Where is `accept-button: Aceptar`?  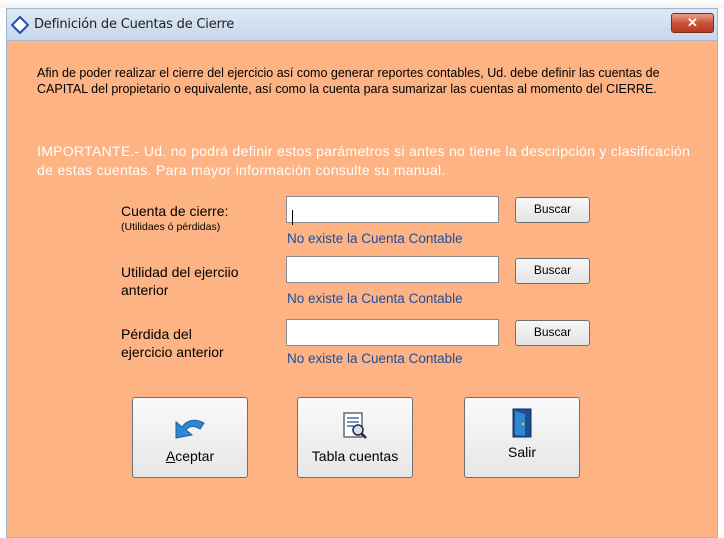
accept-button: Aceptar is located at coordinates (190, 437).